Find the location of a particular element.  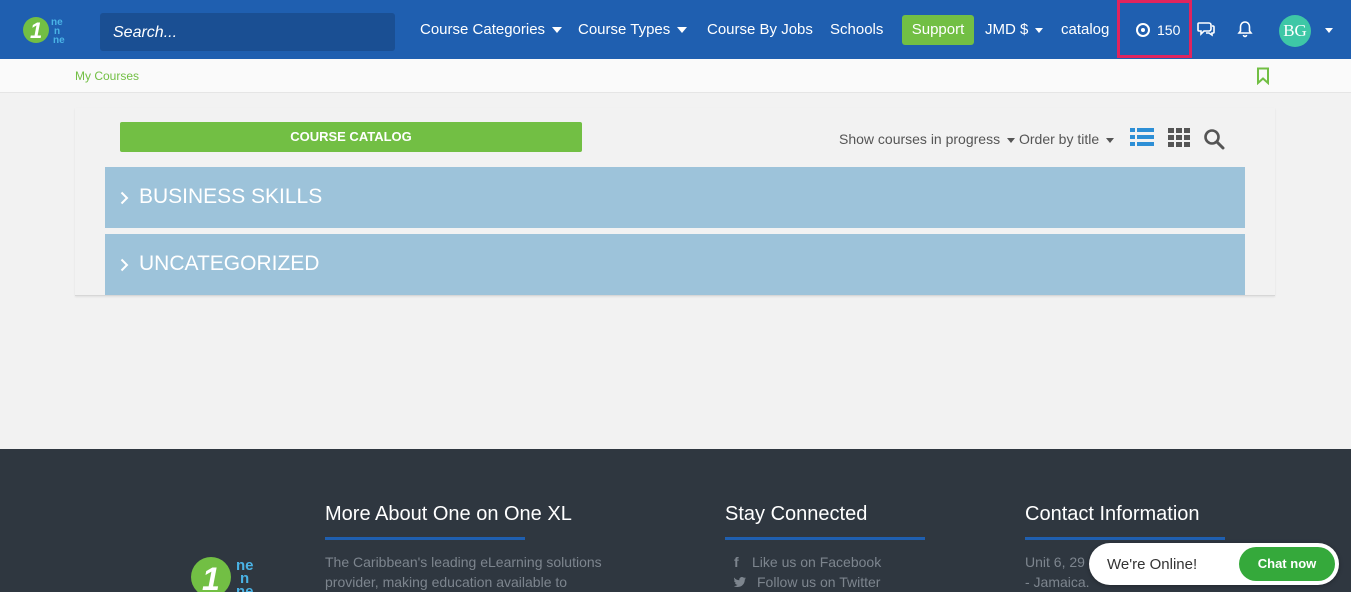

grid-view-icon is located at coordinates (1179, 139).